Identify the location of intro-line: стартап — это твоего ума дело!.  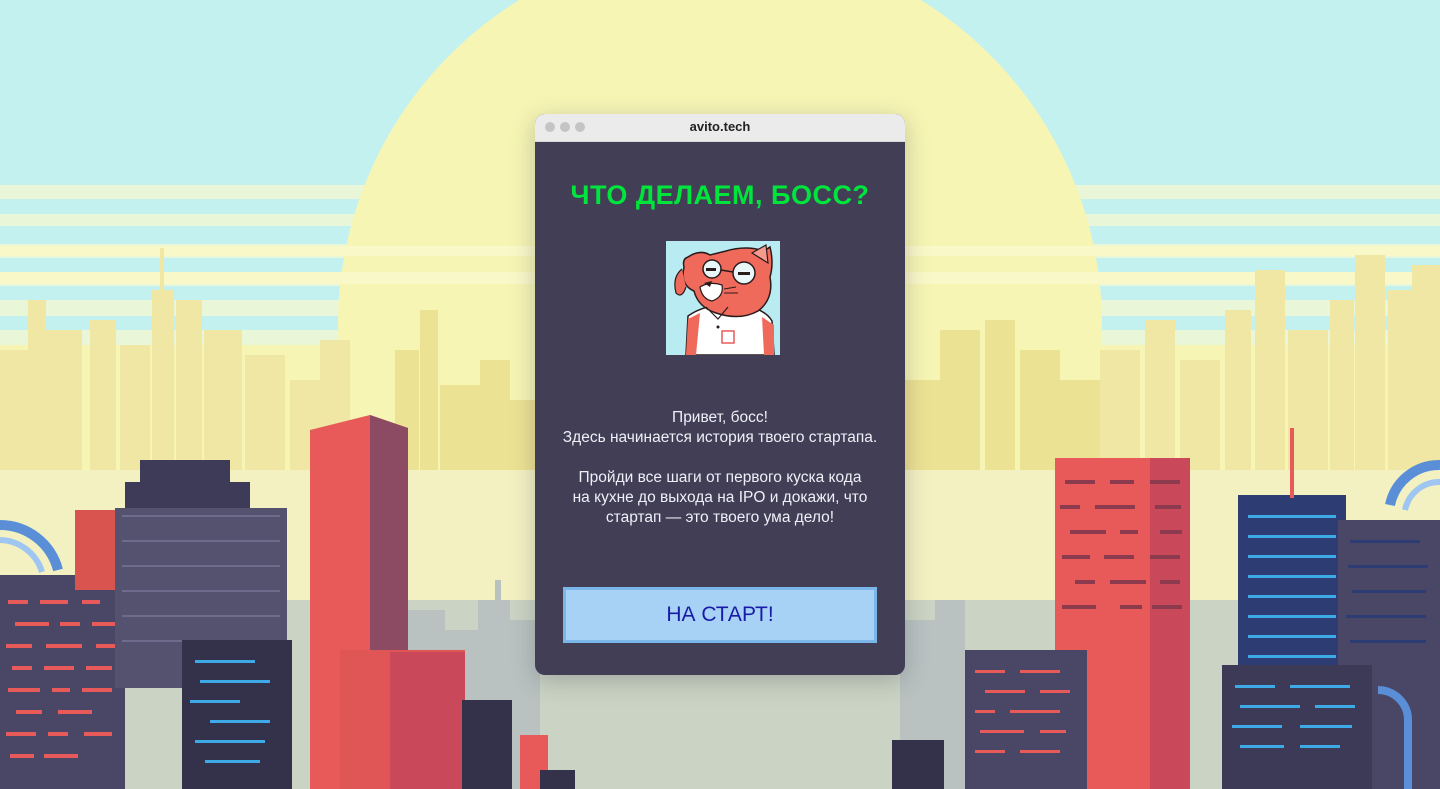
(720, 517).